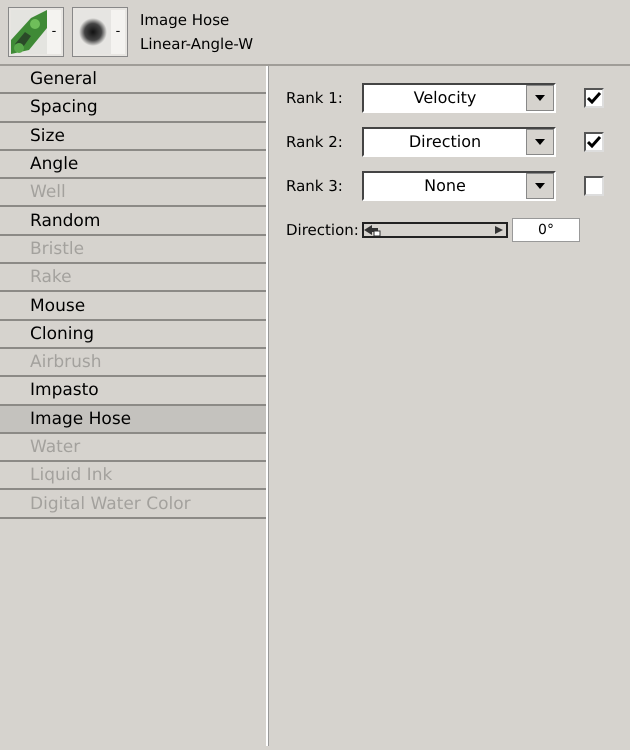 Image resolution: width=630 pixels, height=750 pixels. I want to click on rank-dropdown: None, so click(459, 186).